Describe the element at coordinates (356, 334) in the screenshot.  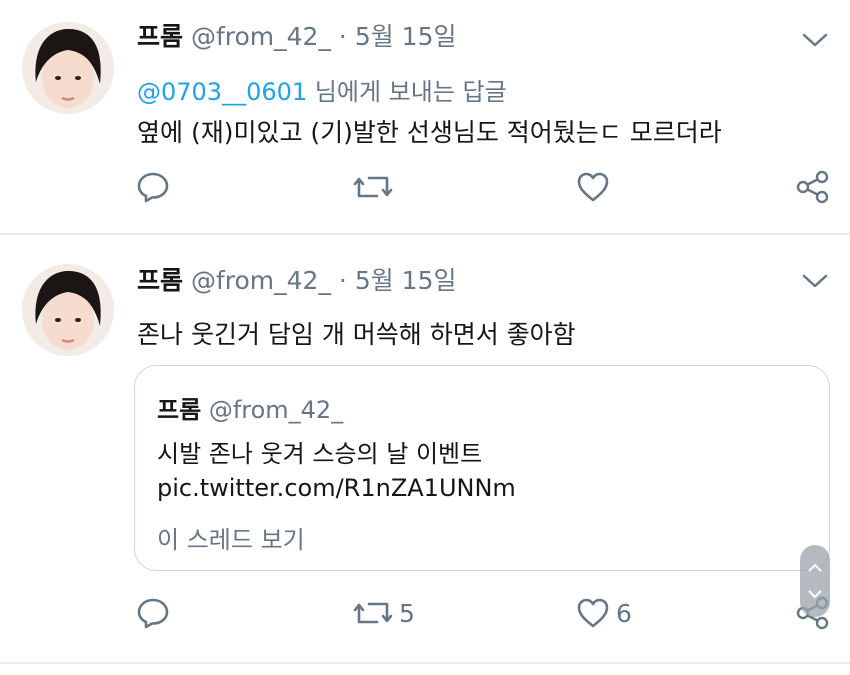
I see `tweet-text: 존나 웃긴거 담임 개 머쓱해 하면서 좋아함` at that location.